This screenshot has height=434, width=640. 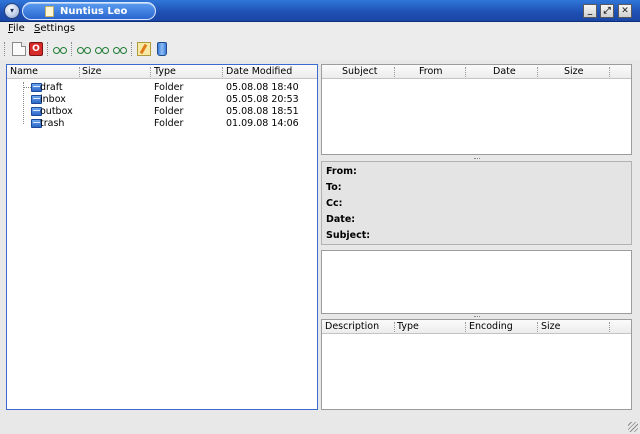 I want to click on folder-date: 05.08.08 18:40, so click(x=262, y=87).